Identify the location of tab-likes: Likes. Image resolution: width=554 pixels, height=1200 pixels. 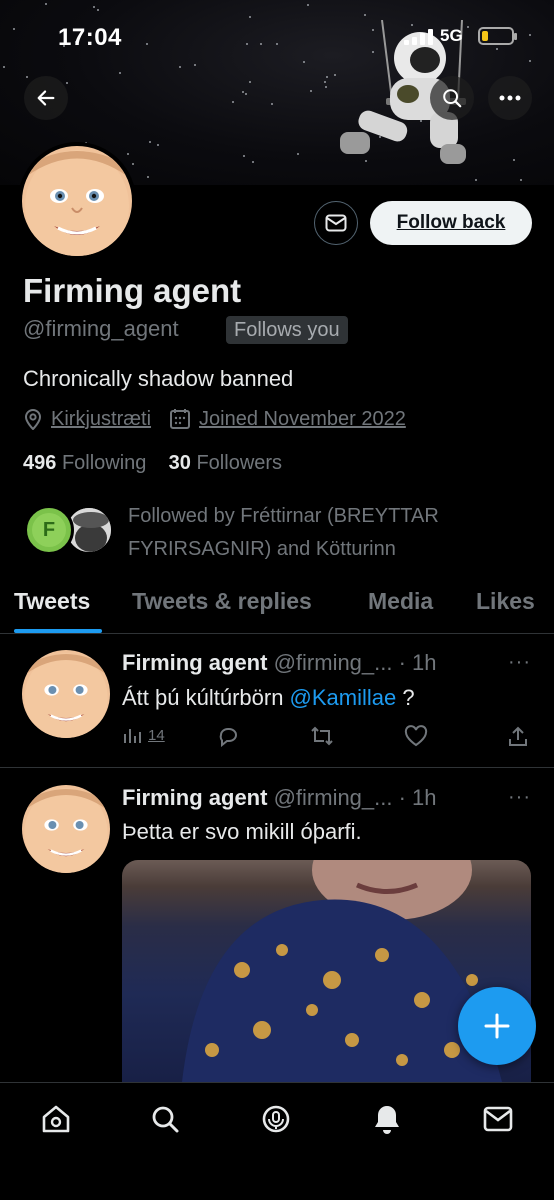
(505, 601).